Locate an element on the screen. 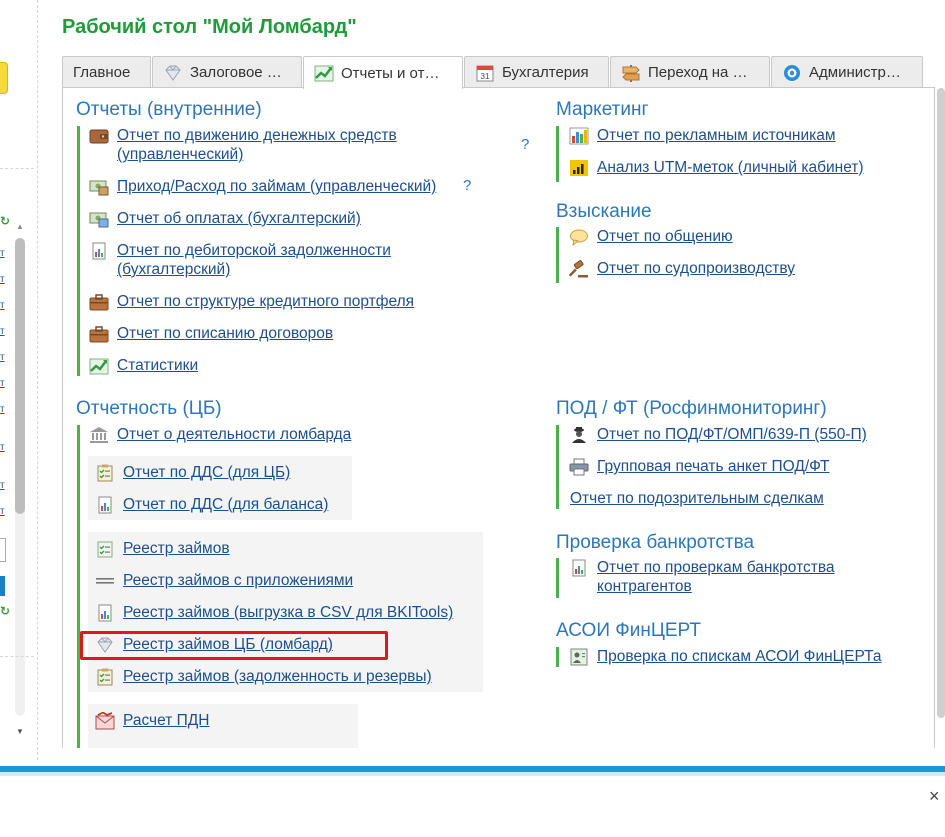 The image size is (945, 837). left-panel: ↻ ▲ ▼ т т т т т т т т т т ↻ is located at coordinates (19, 380).